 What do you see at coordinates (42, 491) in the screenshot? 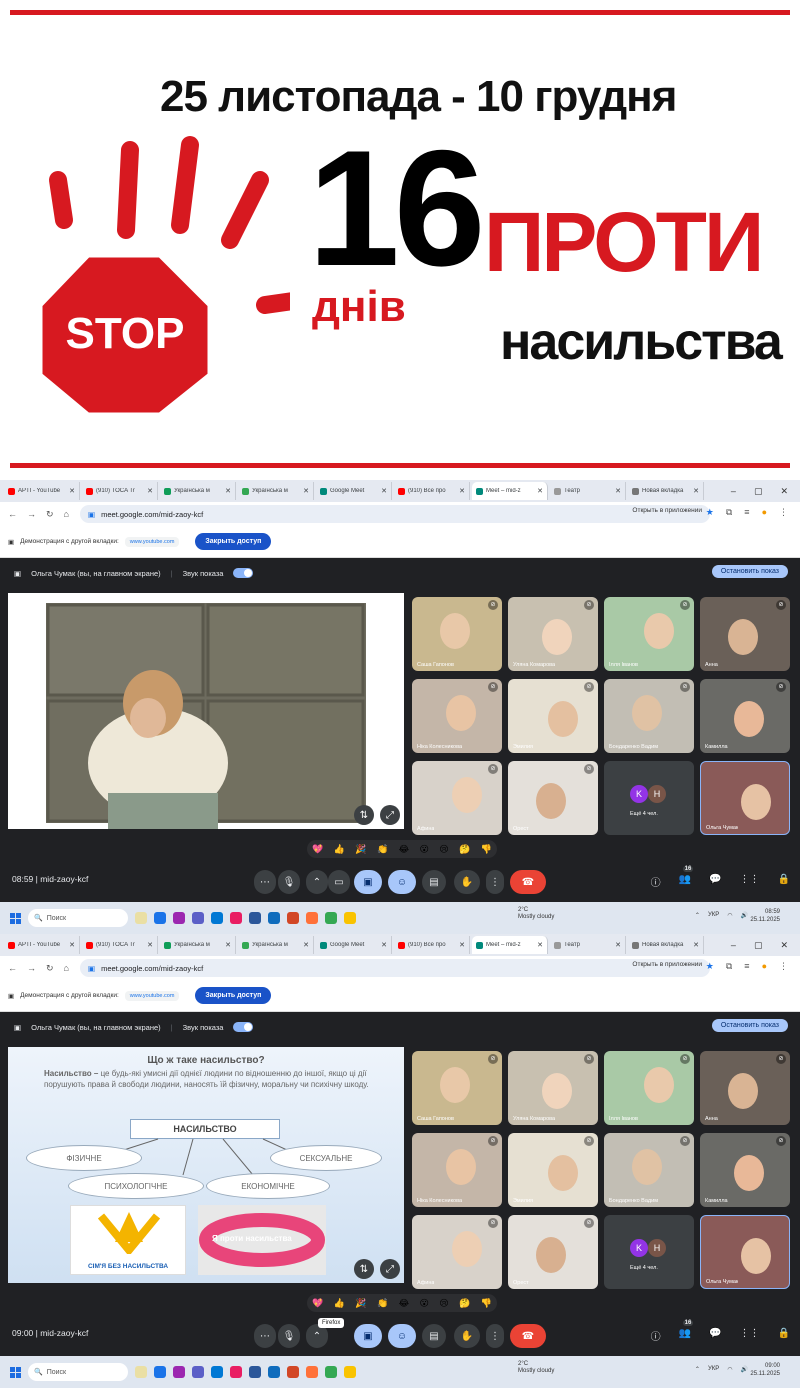
I see `browser-tab: APTI - YouTube ✕` at bounding box center [42, 491].